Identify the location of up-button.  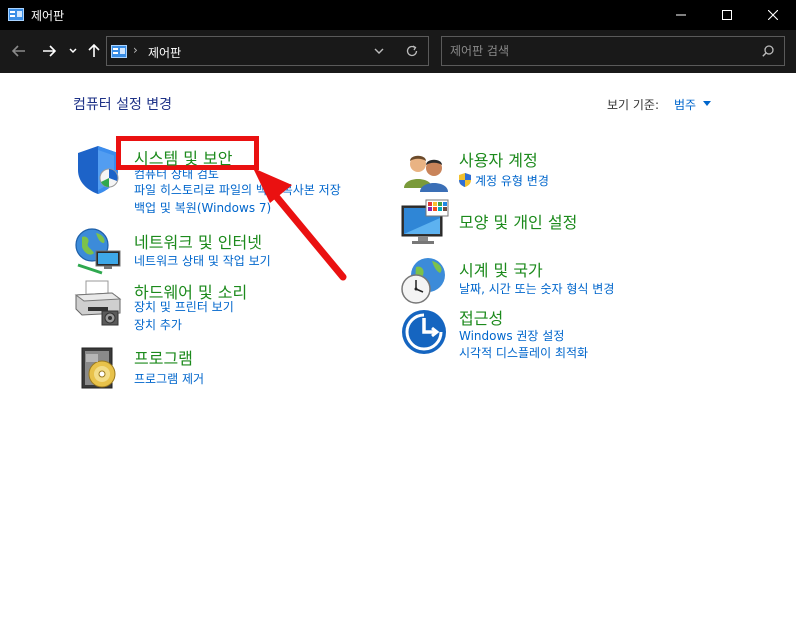
(94, 51).